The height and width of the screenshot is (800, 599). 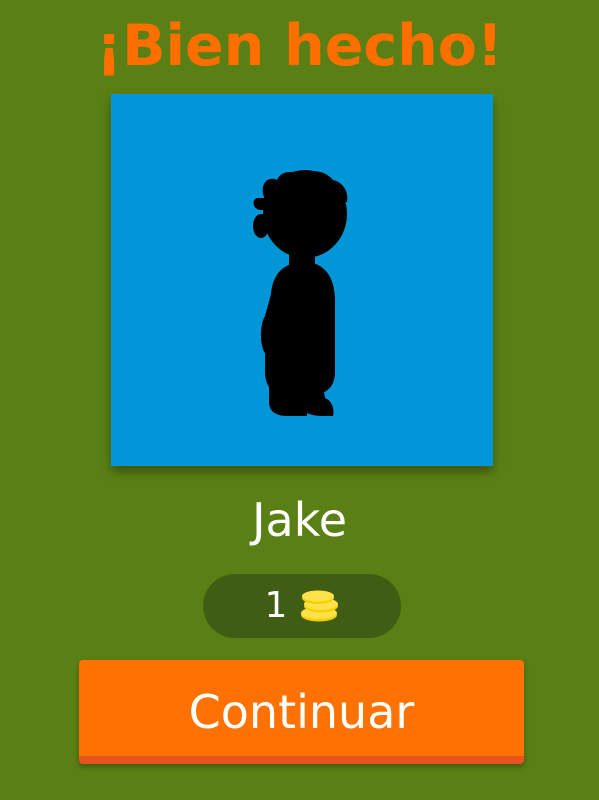 I want to click on coin-stack-icon, so click(x=320, y=606).